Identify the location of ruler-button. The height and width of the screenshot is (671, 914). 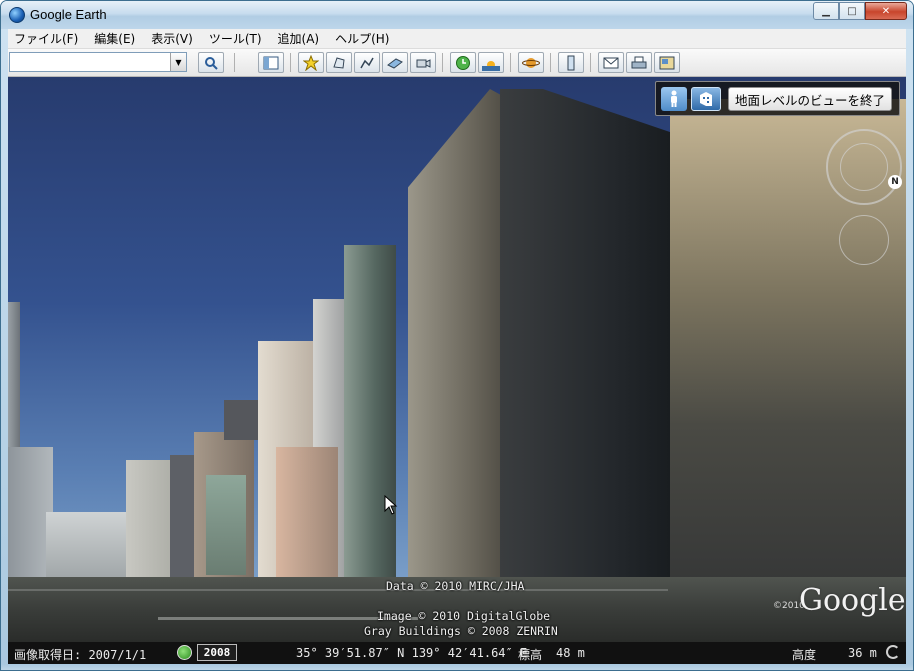
(571, 62).